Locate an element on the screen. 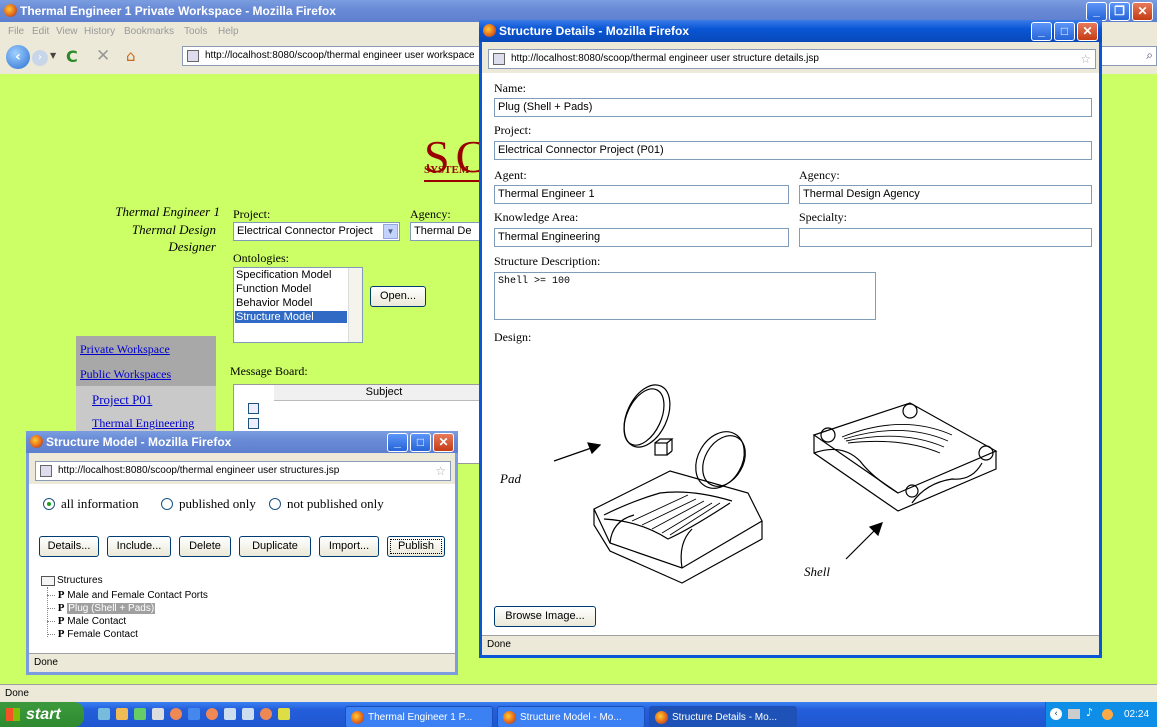 The image size is (1157, 727). tray-arrow-icon: ‹ is located at coordinates (1056, 714).